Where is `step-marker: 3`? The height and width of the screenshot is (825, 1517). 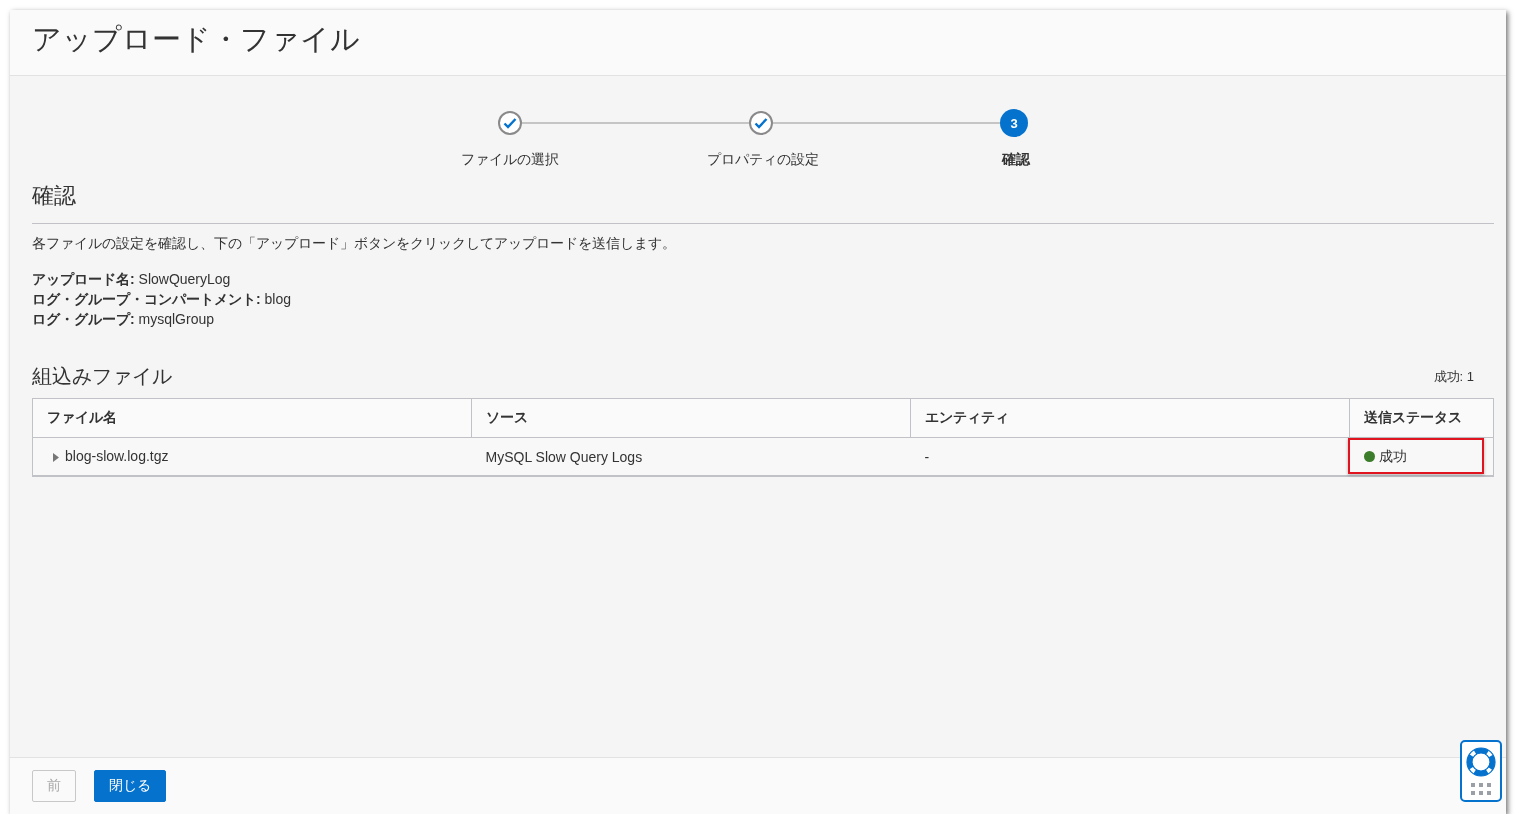
step-marker: 3 is located at coordinates (1014, 123).